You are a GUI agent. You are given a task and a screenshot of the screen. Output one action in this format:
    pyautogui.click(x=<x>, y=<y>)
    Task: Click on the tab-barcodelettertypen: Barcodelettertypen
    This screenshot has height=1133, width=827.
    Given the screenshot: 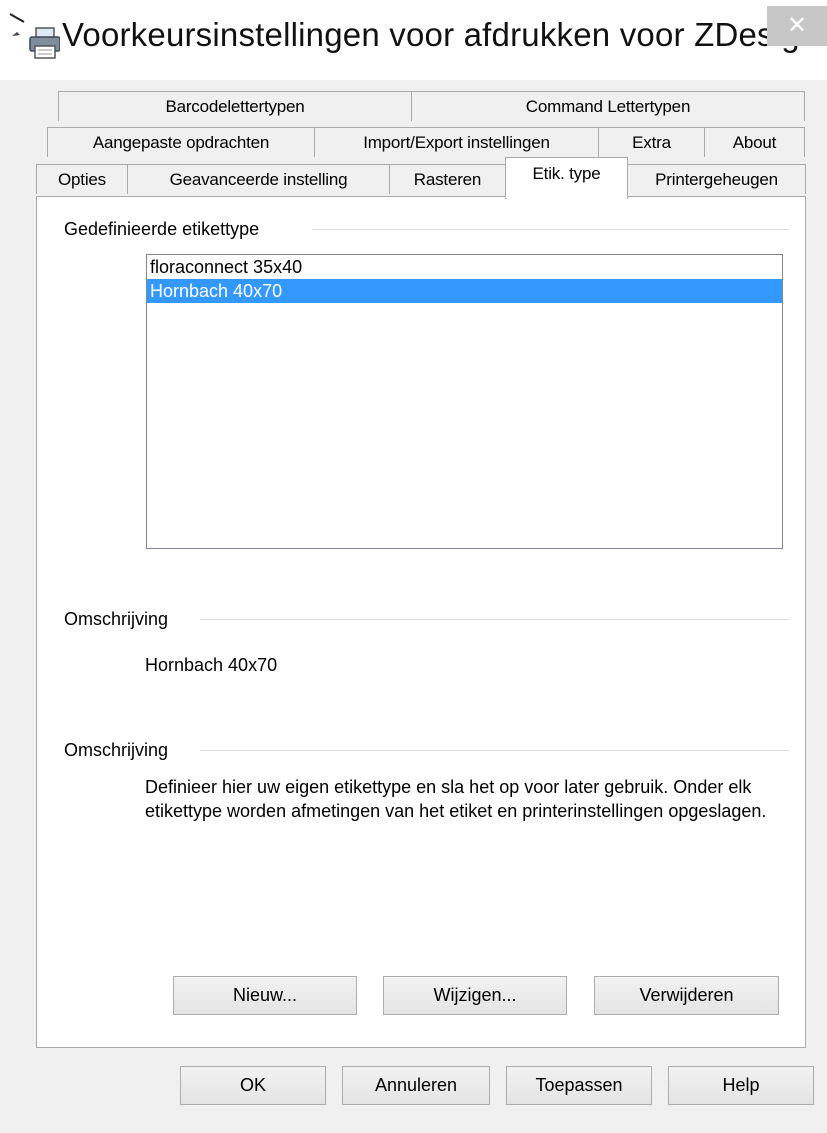 What is the action you would take?
    pyautogui.click(x=235, y=106)
    